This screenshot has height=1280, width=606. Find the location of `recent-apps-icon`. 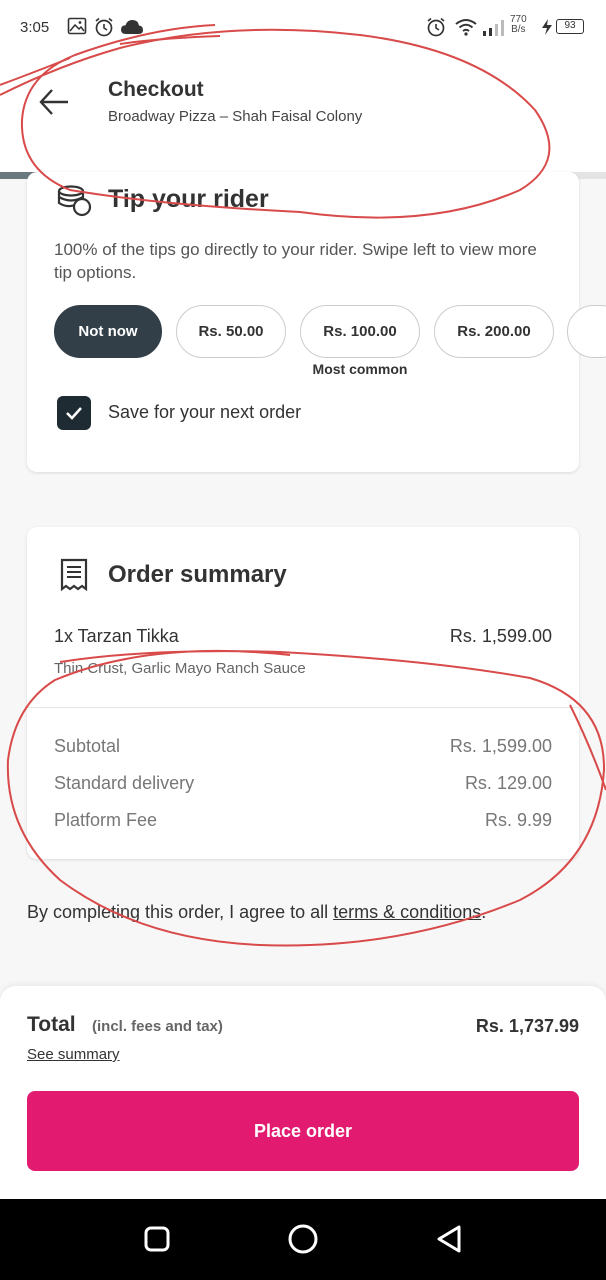

recent-apps-icon is located at coordinates (157, 1239).